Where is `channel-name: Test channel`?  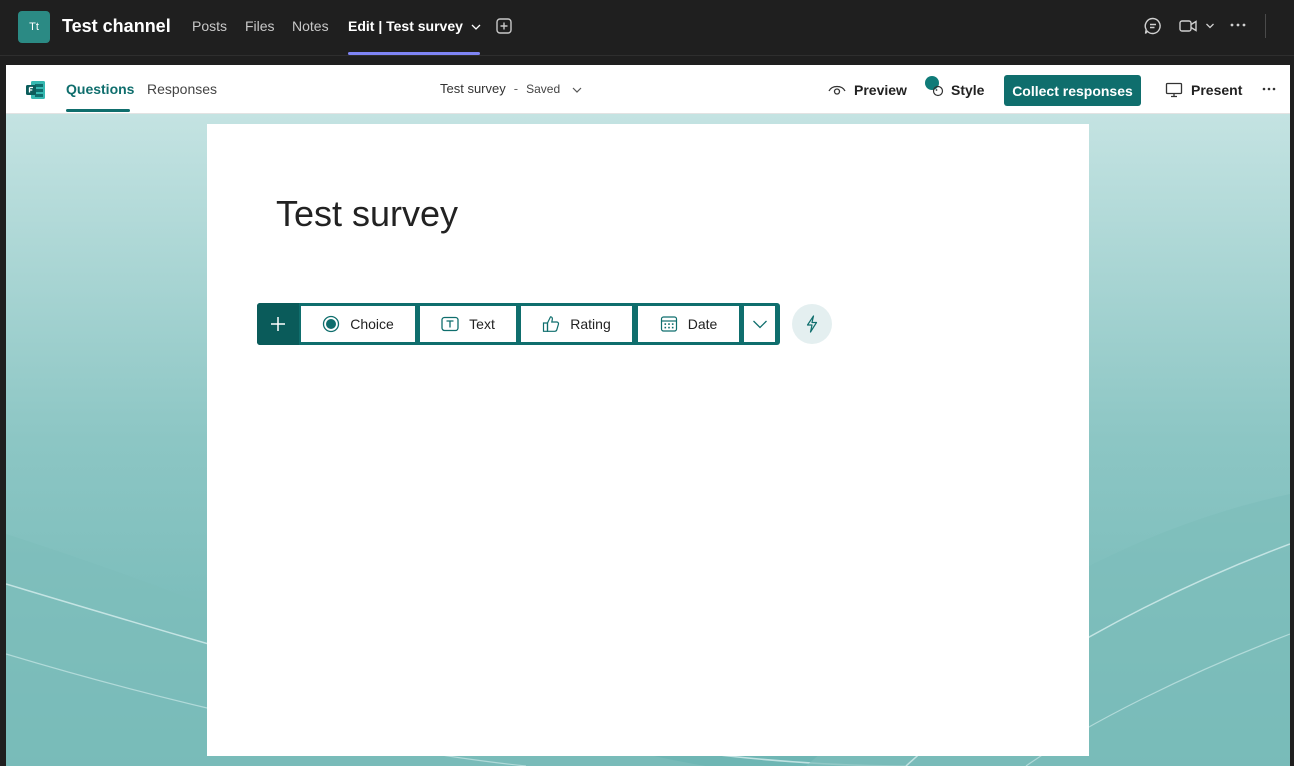
channel-name: Test channel is located at coordinates (116, 26).